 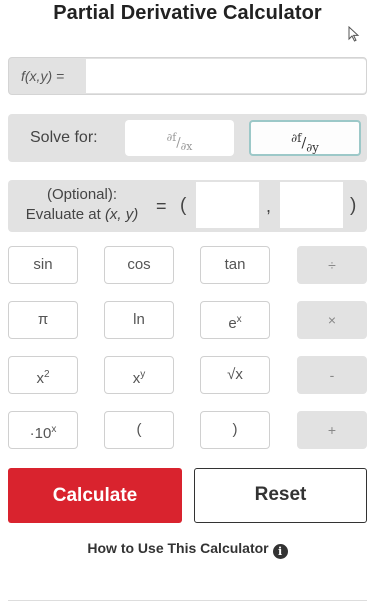 What do you see at coordinates (232, 323) in the screenshot?
I see `exp-key-base: e` at bounding box center [232, 323].